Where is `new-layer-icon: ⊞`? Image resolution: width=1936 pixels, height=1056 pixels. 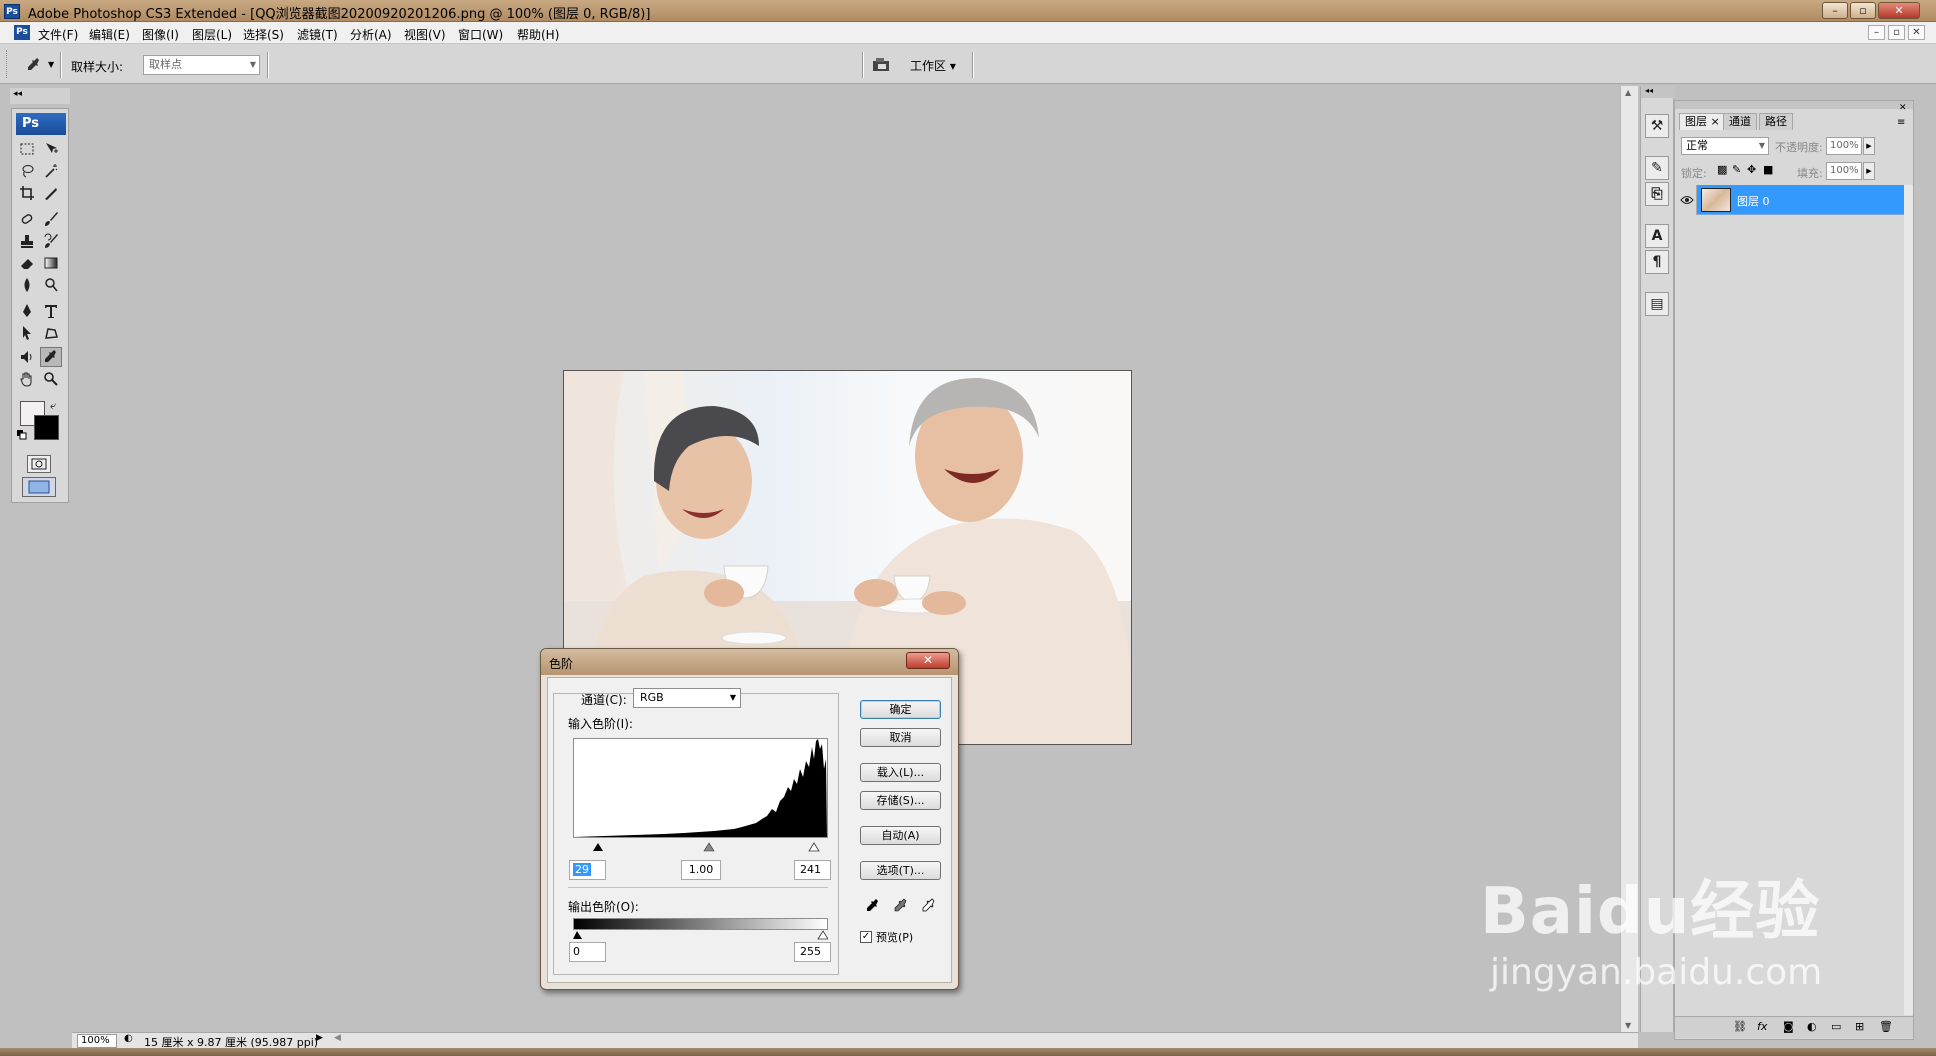 new-layer-icon: ⊞ is located at coordinates (1859, 1026).